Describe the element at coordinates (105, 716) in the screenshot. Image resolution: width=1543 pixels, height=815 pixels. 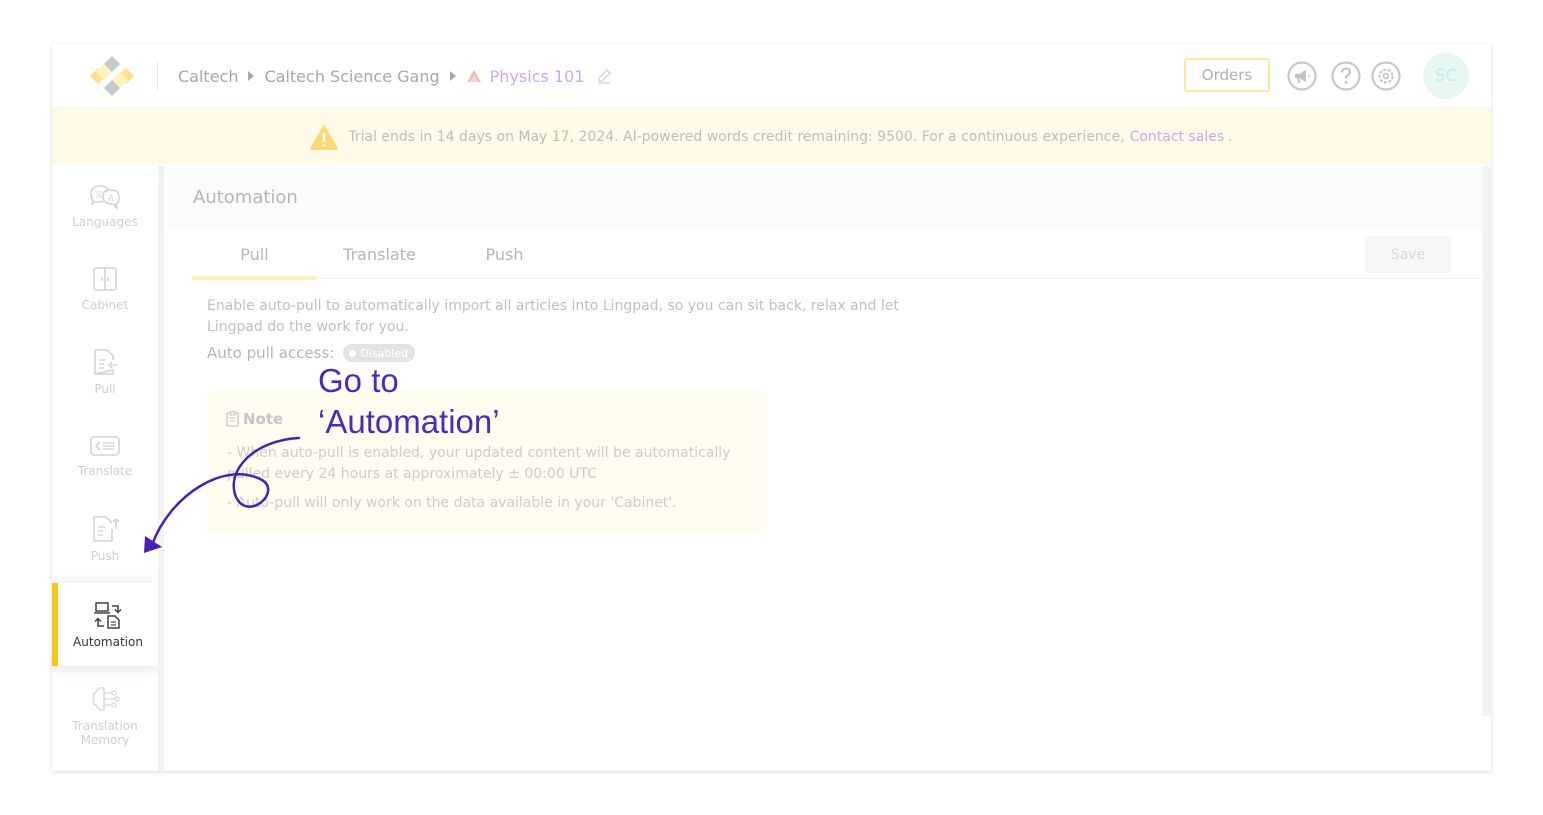
I see `sidebar-item-translation-memory: Translation Memory` at that location.